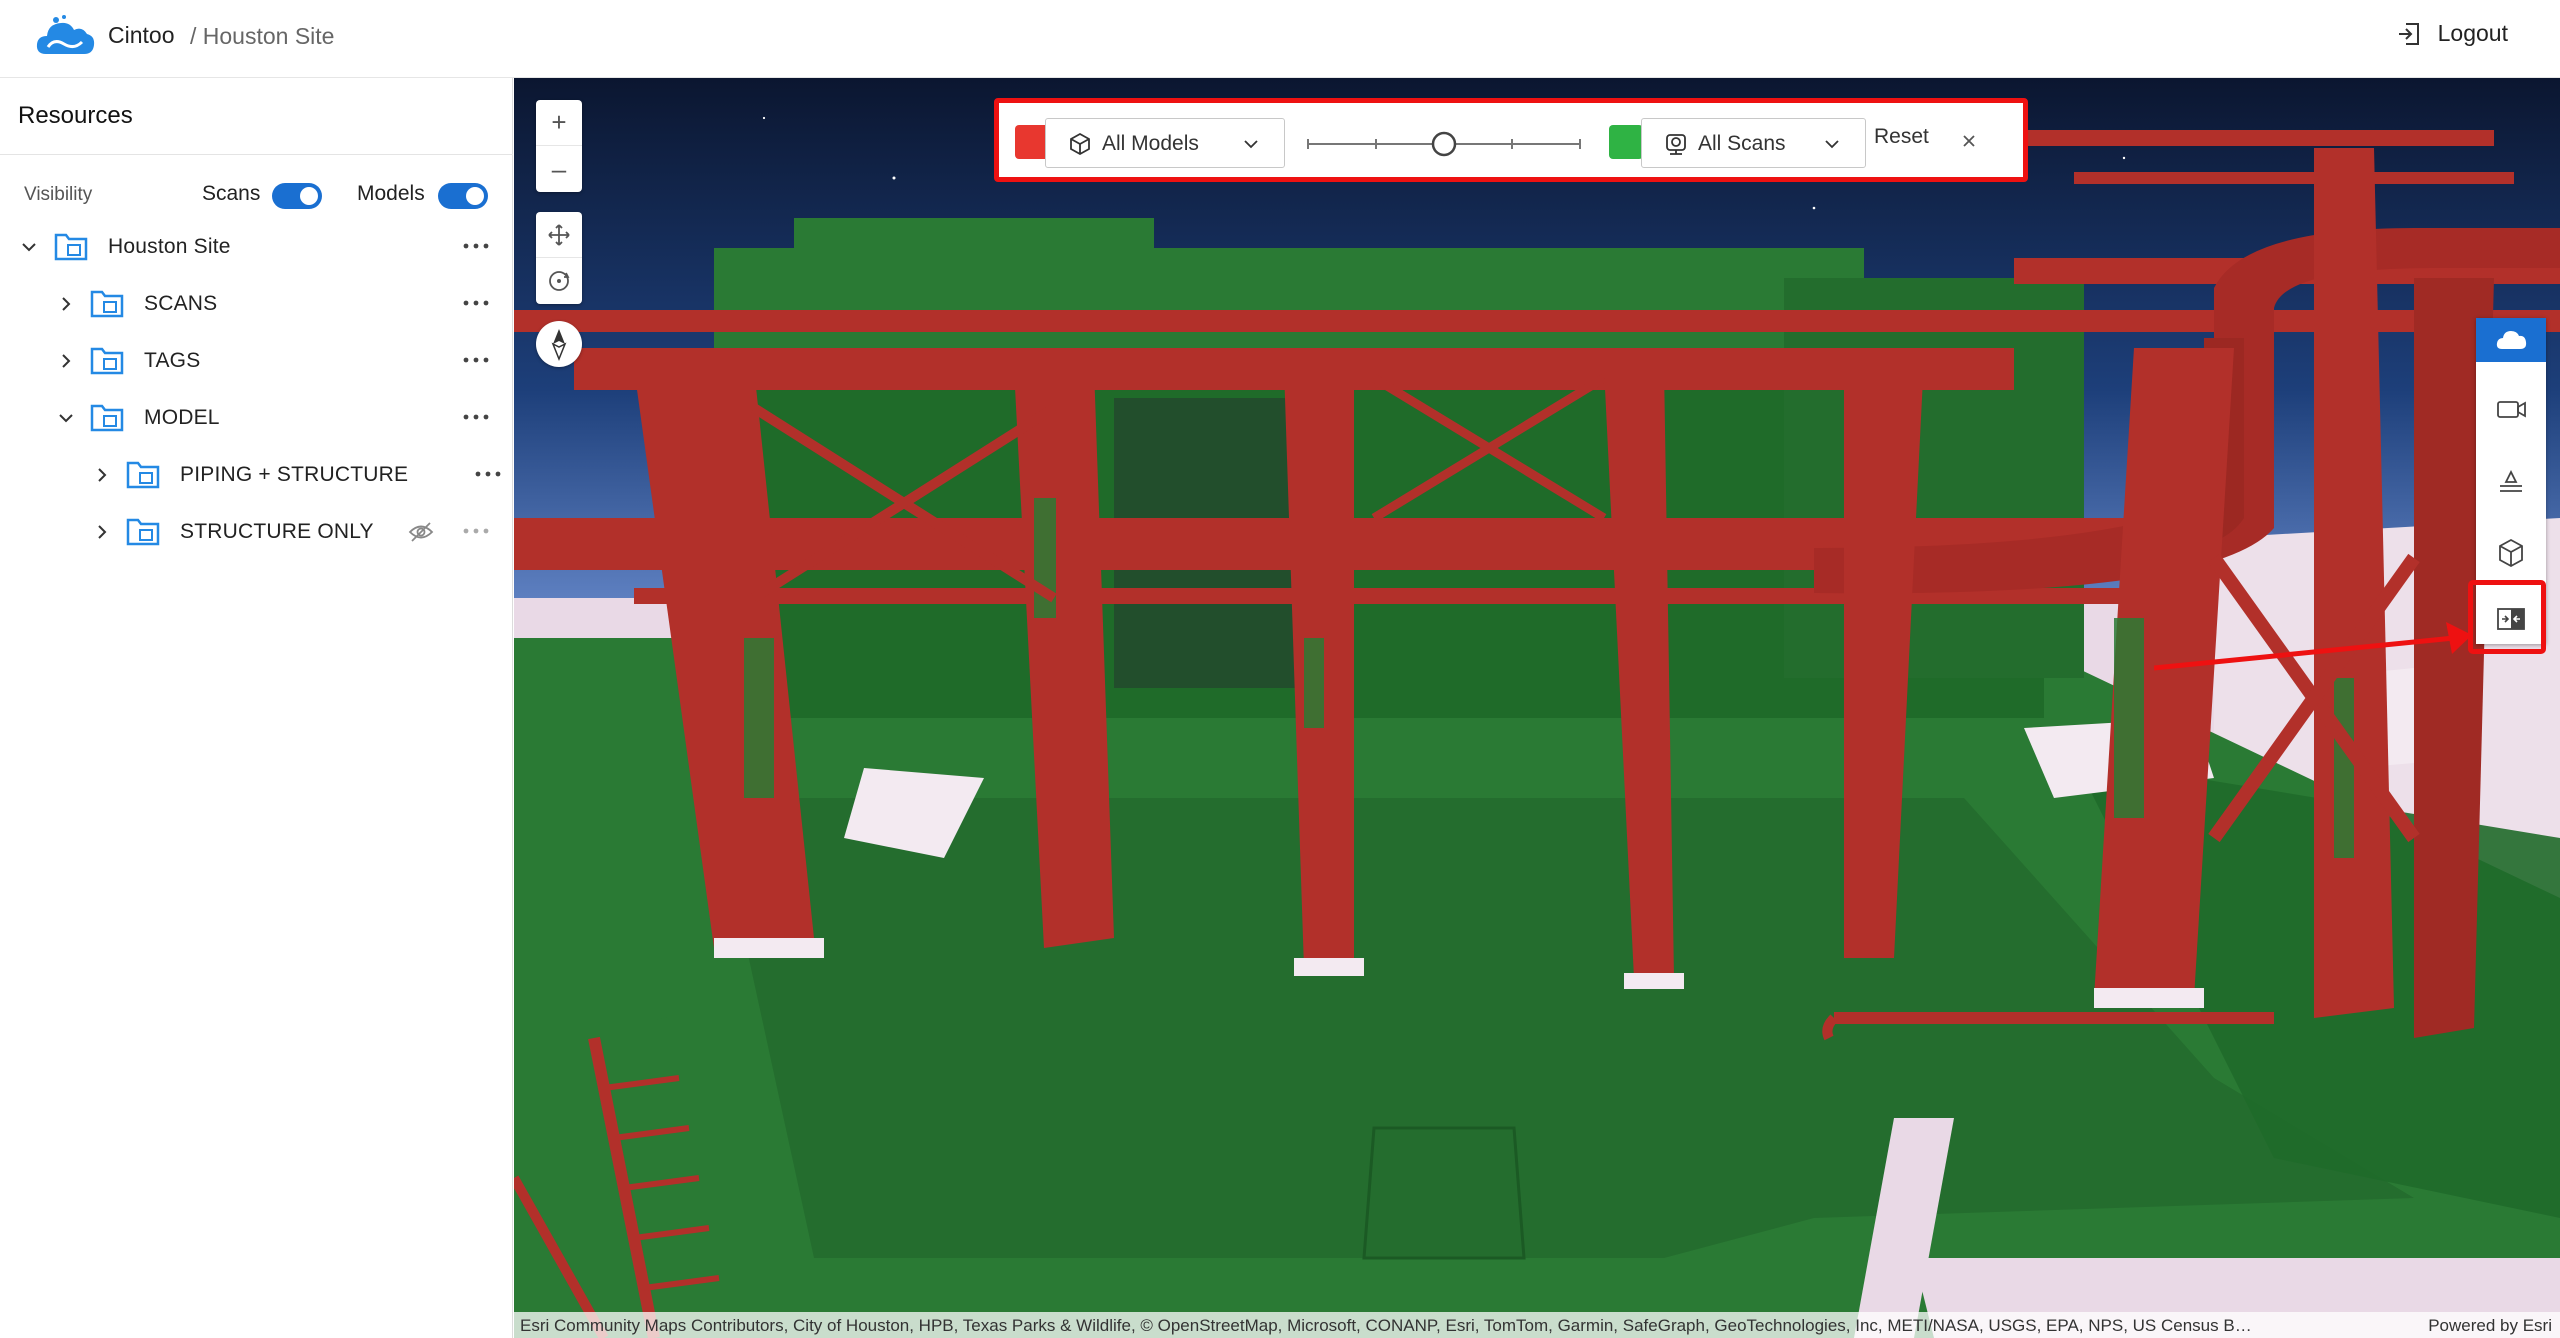 This screenshot has height=1338, width=2560. I want to click on model-button, so click(2511, 553).